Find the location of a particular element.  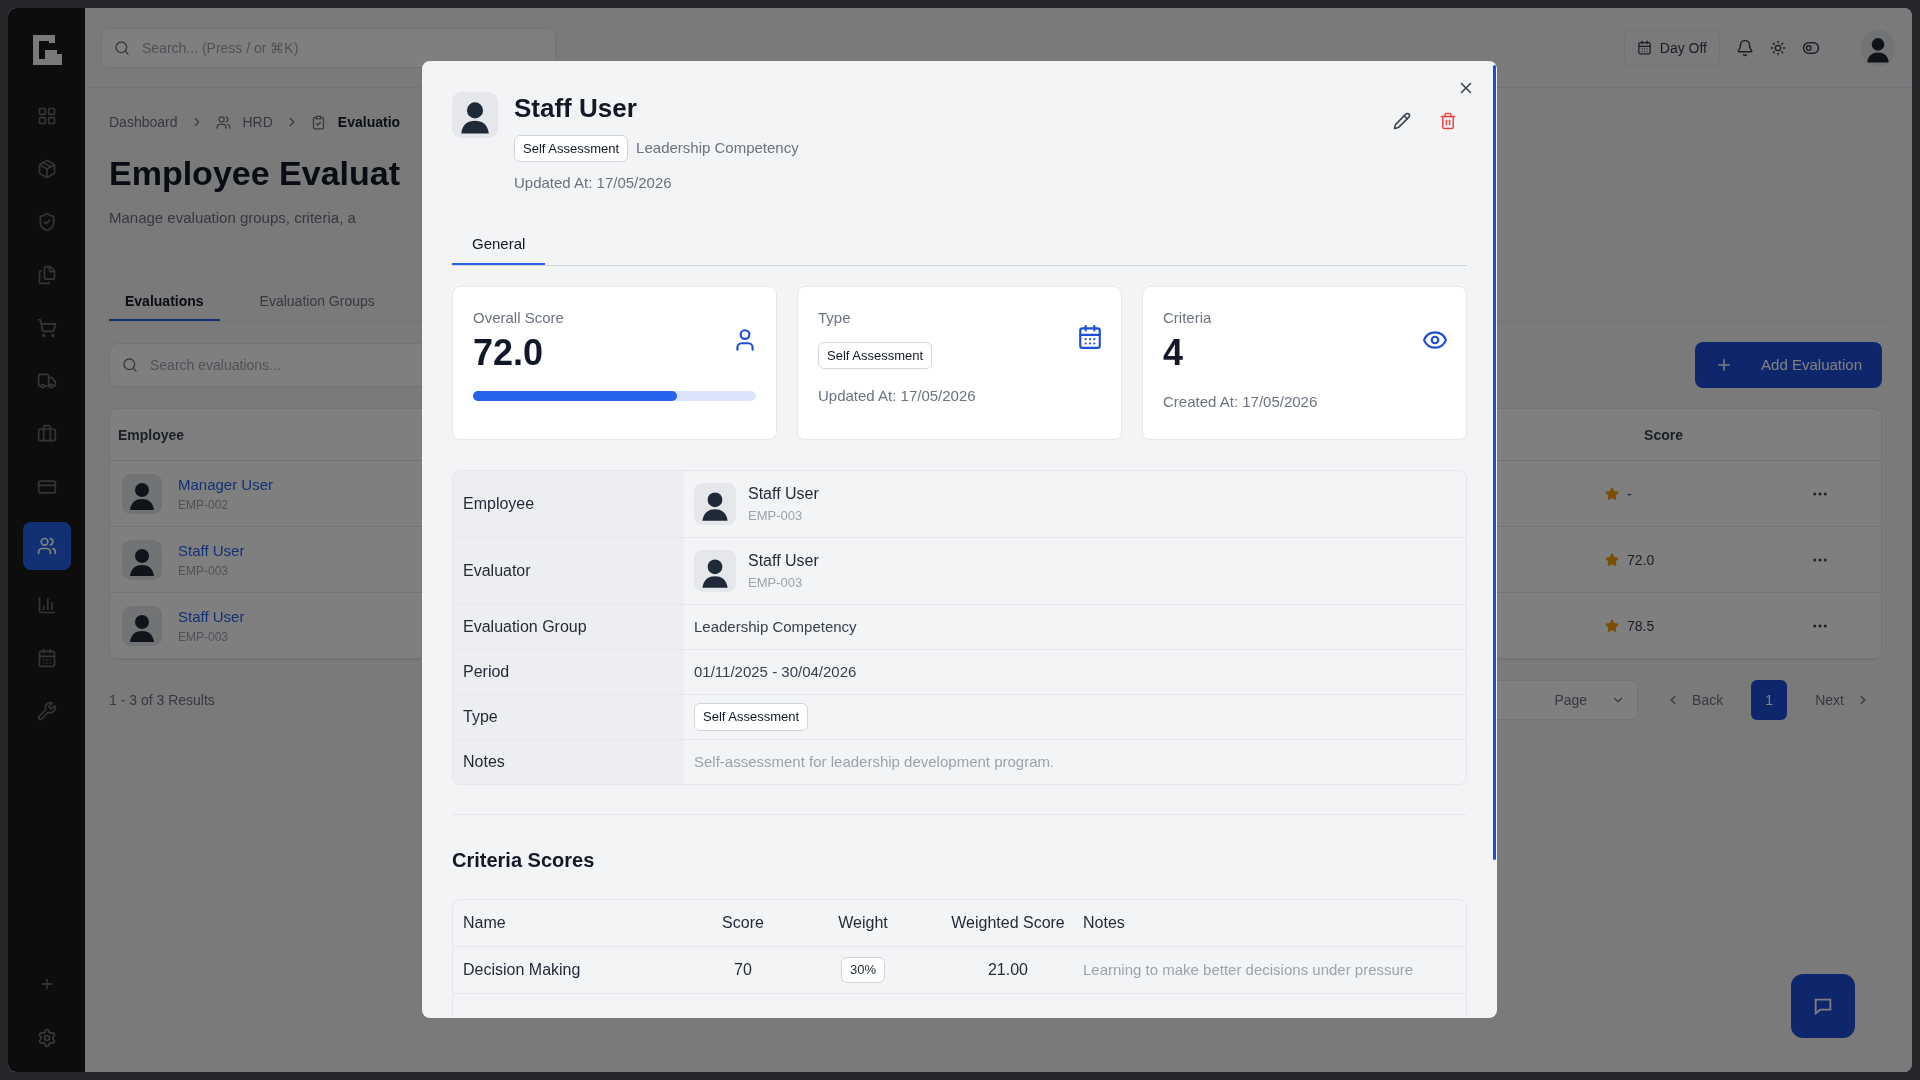

detail-label: Evaluator is located at coordinates (497, 571).